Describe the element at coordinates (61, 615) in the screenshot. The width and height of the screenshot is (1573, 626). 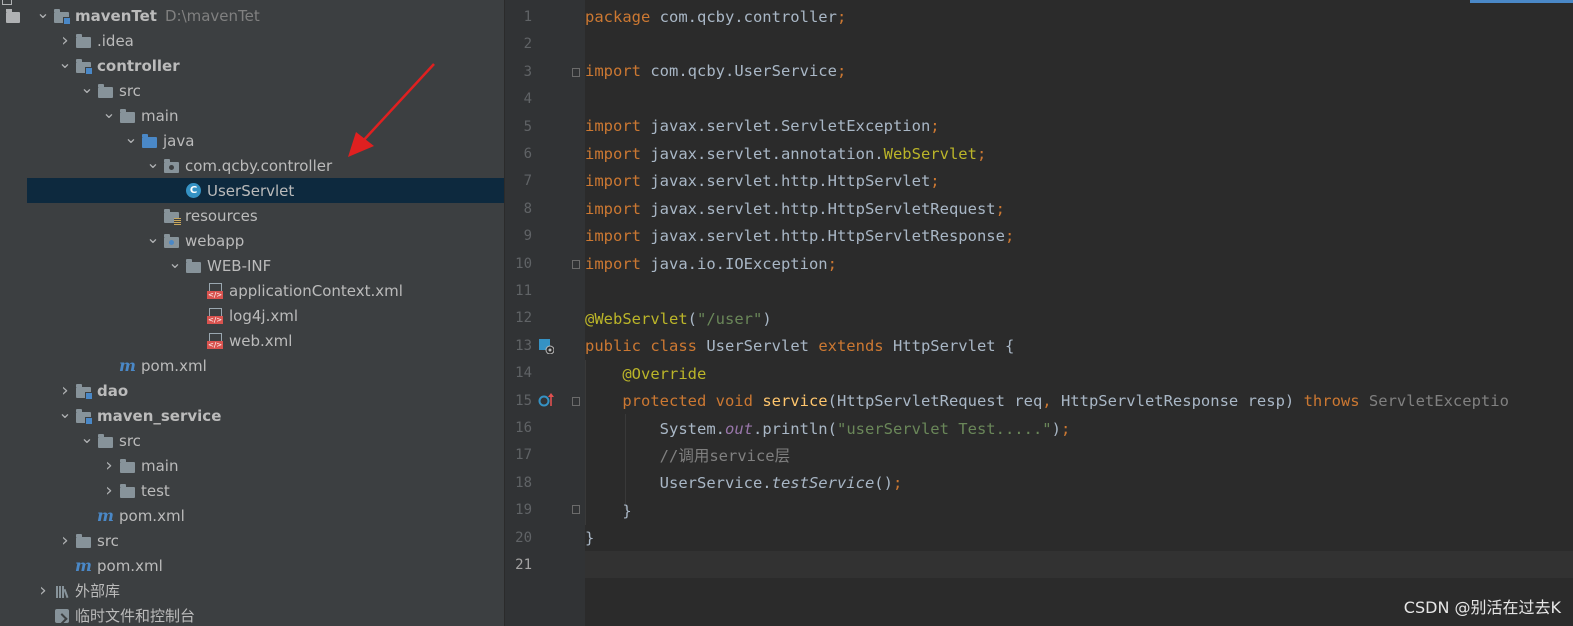
I see `scratches-icon` at that location.